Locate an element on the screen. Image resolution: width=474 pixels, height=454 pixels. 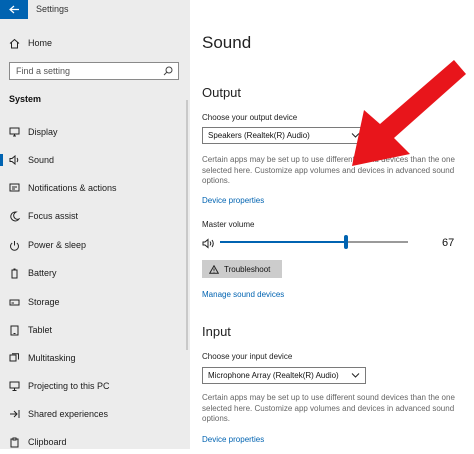
sidebar-item-label: Battery is located at coordinates (42, 273).